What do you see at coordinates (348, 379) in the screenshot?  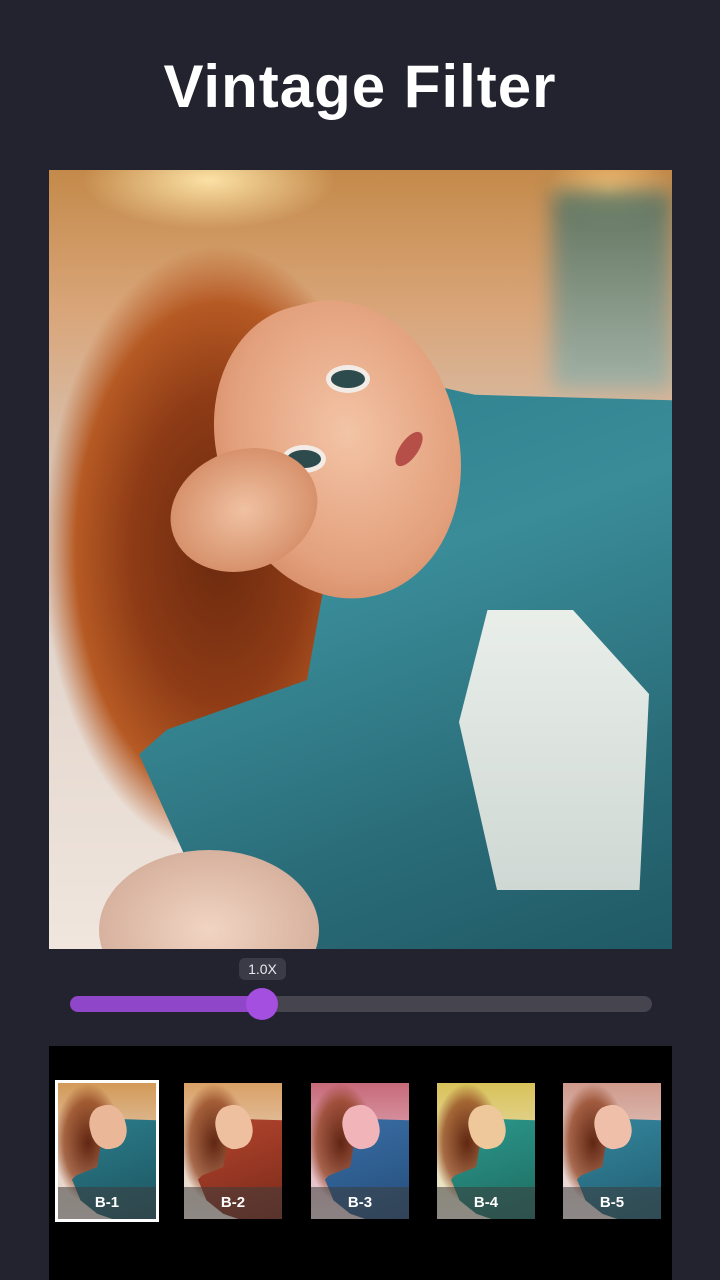 I see `photo-eye-right` at bounding box center [348, 379].